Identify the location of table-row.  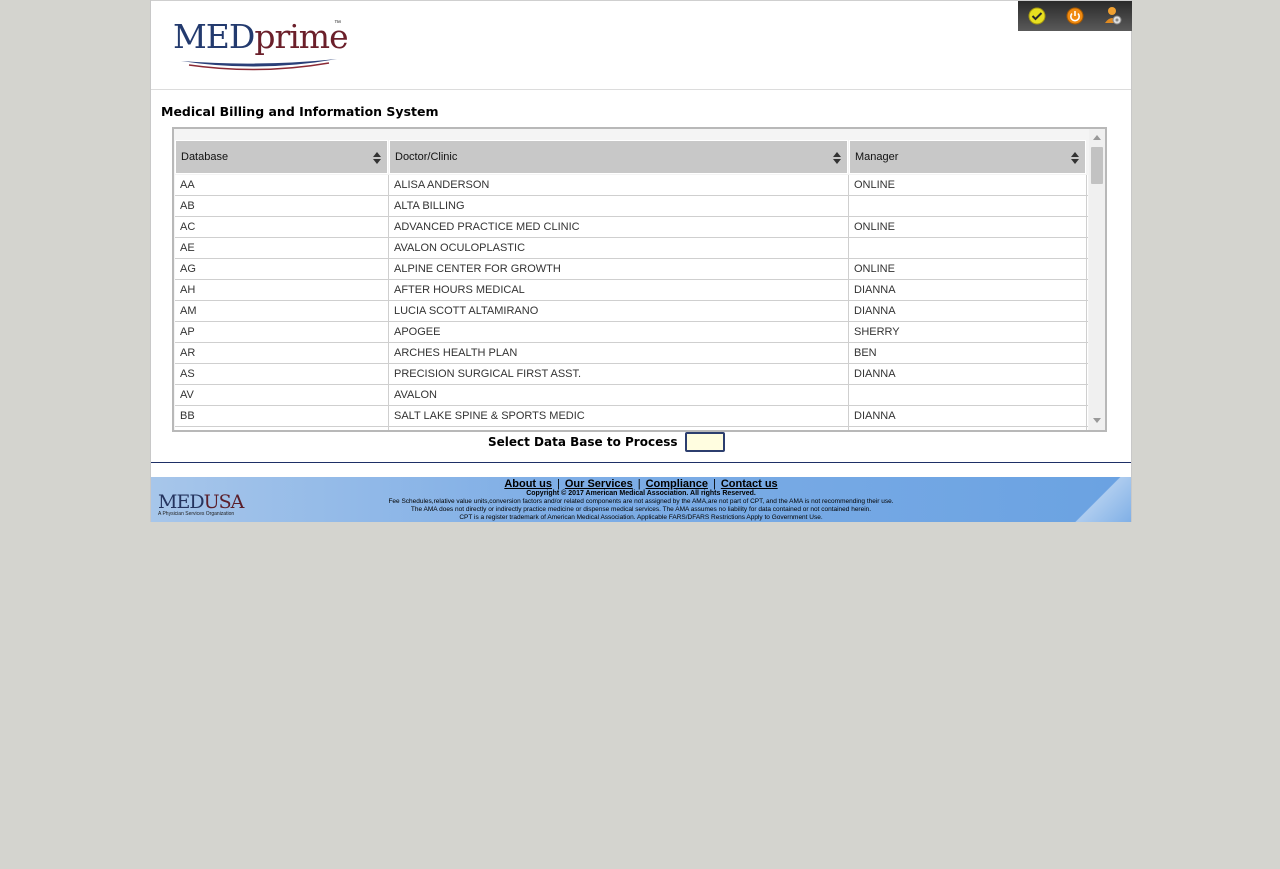
(631, 428).